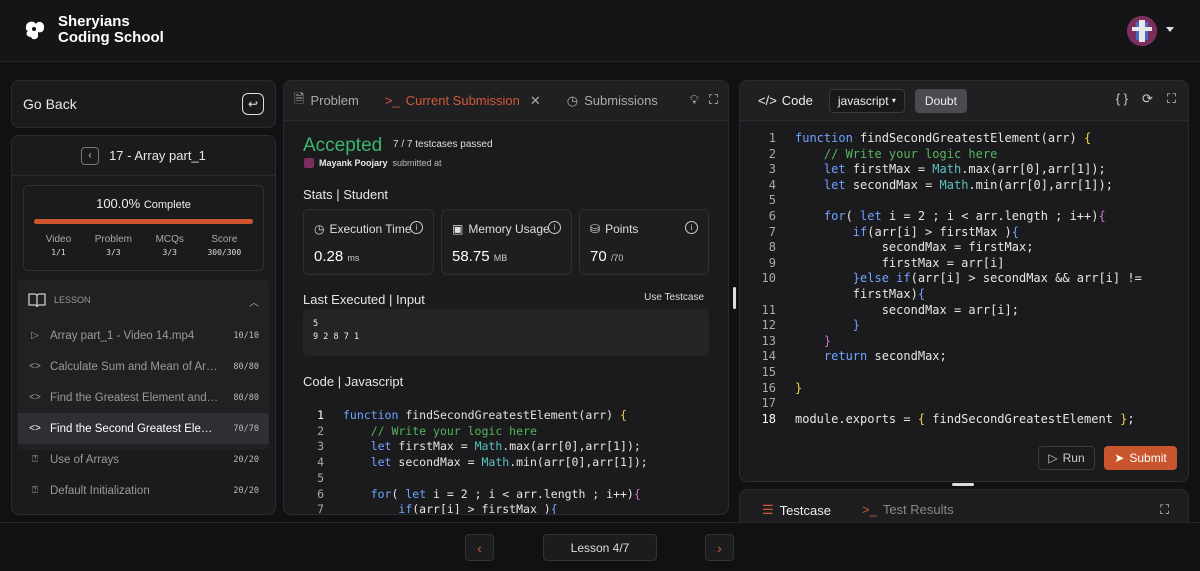  I want to click on tab-current-submission: >_ Current Submission ✕, so click(463, 101).